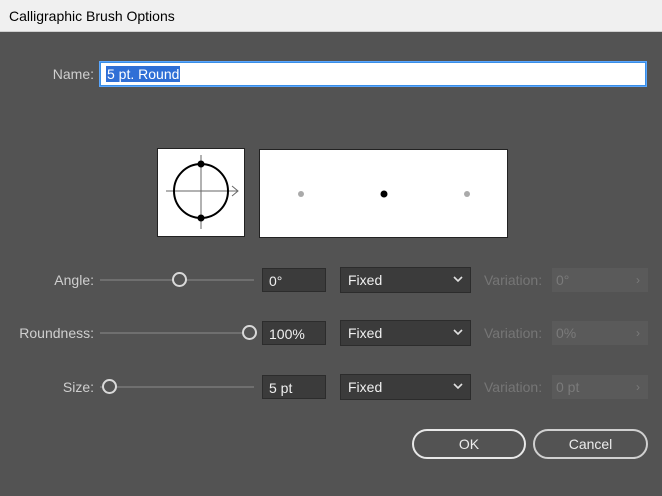  Describe the element at coordinates (365, 333) in the screenshot. I see `roundness-mode-value: Fixed` at that location.